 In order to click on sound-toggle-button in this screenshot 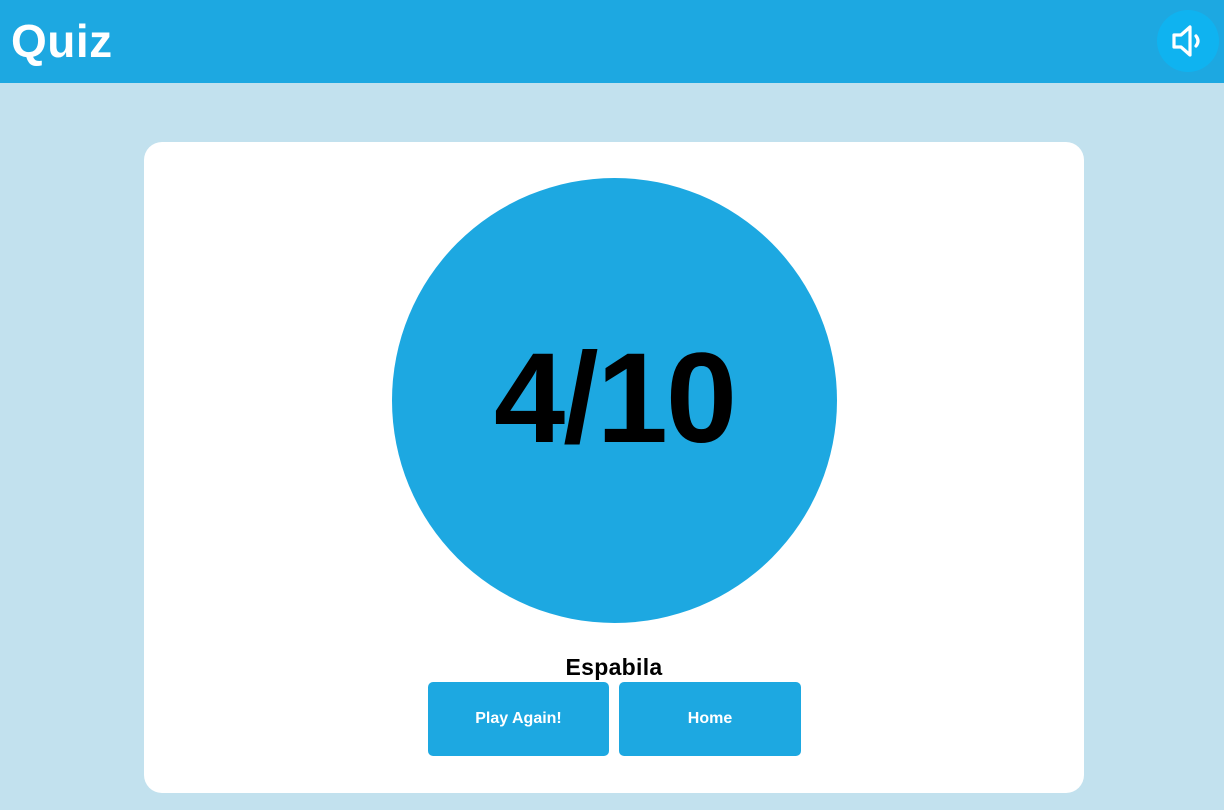, I will do `click(1188, 41)`.